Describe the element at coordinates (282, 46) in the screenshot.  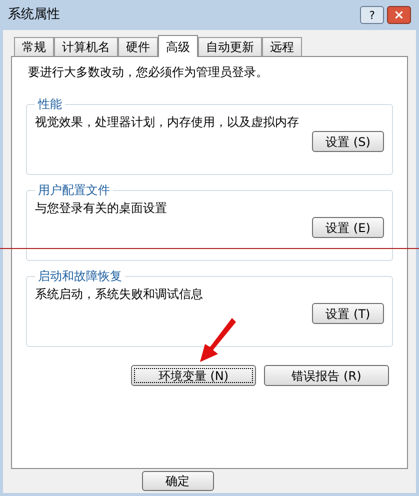
I see `tab: 远程` at that location.